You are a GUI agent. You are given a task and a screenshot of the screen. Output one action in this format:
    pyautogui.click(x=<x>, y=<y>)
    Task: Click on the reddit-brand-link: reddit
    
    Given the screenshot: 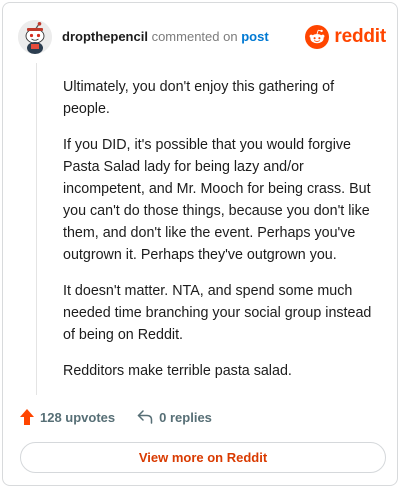 What is the action you would take?
    pyautogui.click(x=345, y=37)
    